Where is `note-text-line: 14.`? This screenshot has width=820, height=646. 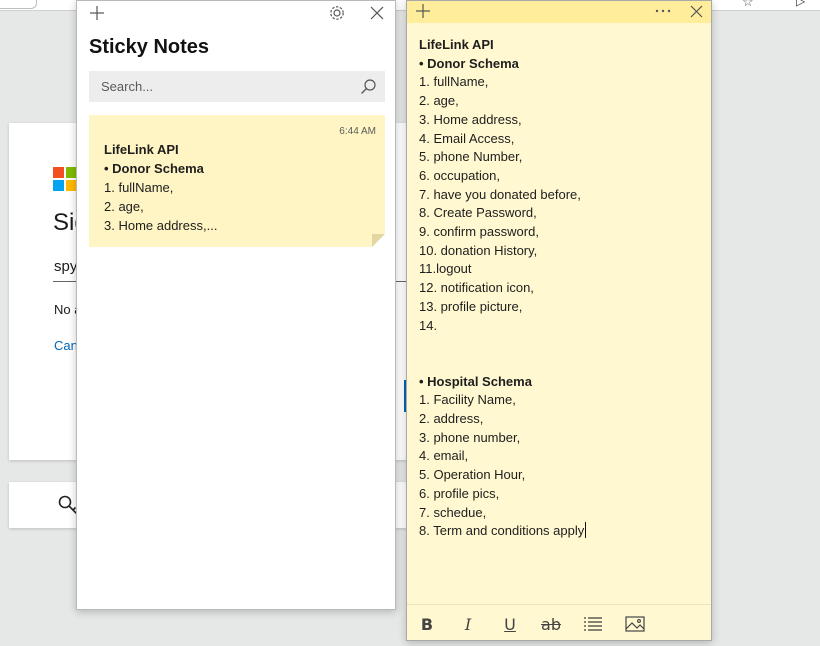 note-text-line: 14. is located at coordinates (561, 326).